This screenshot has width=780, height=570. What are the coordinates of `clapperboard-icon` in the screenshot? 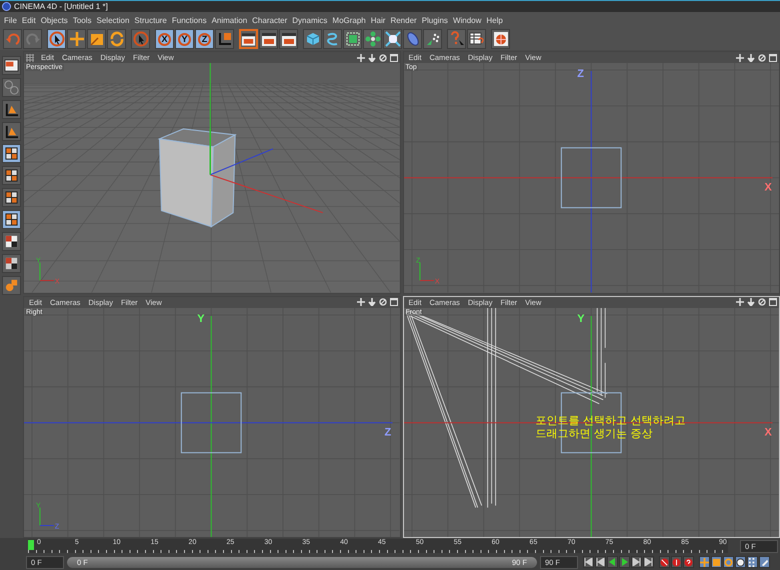 It's located at (268, 39).